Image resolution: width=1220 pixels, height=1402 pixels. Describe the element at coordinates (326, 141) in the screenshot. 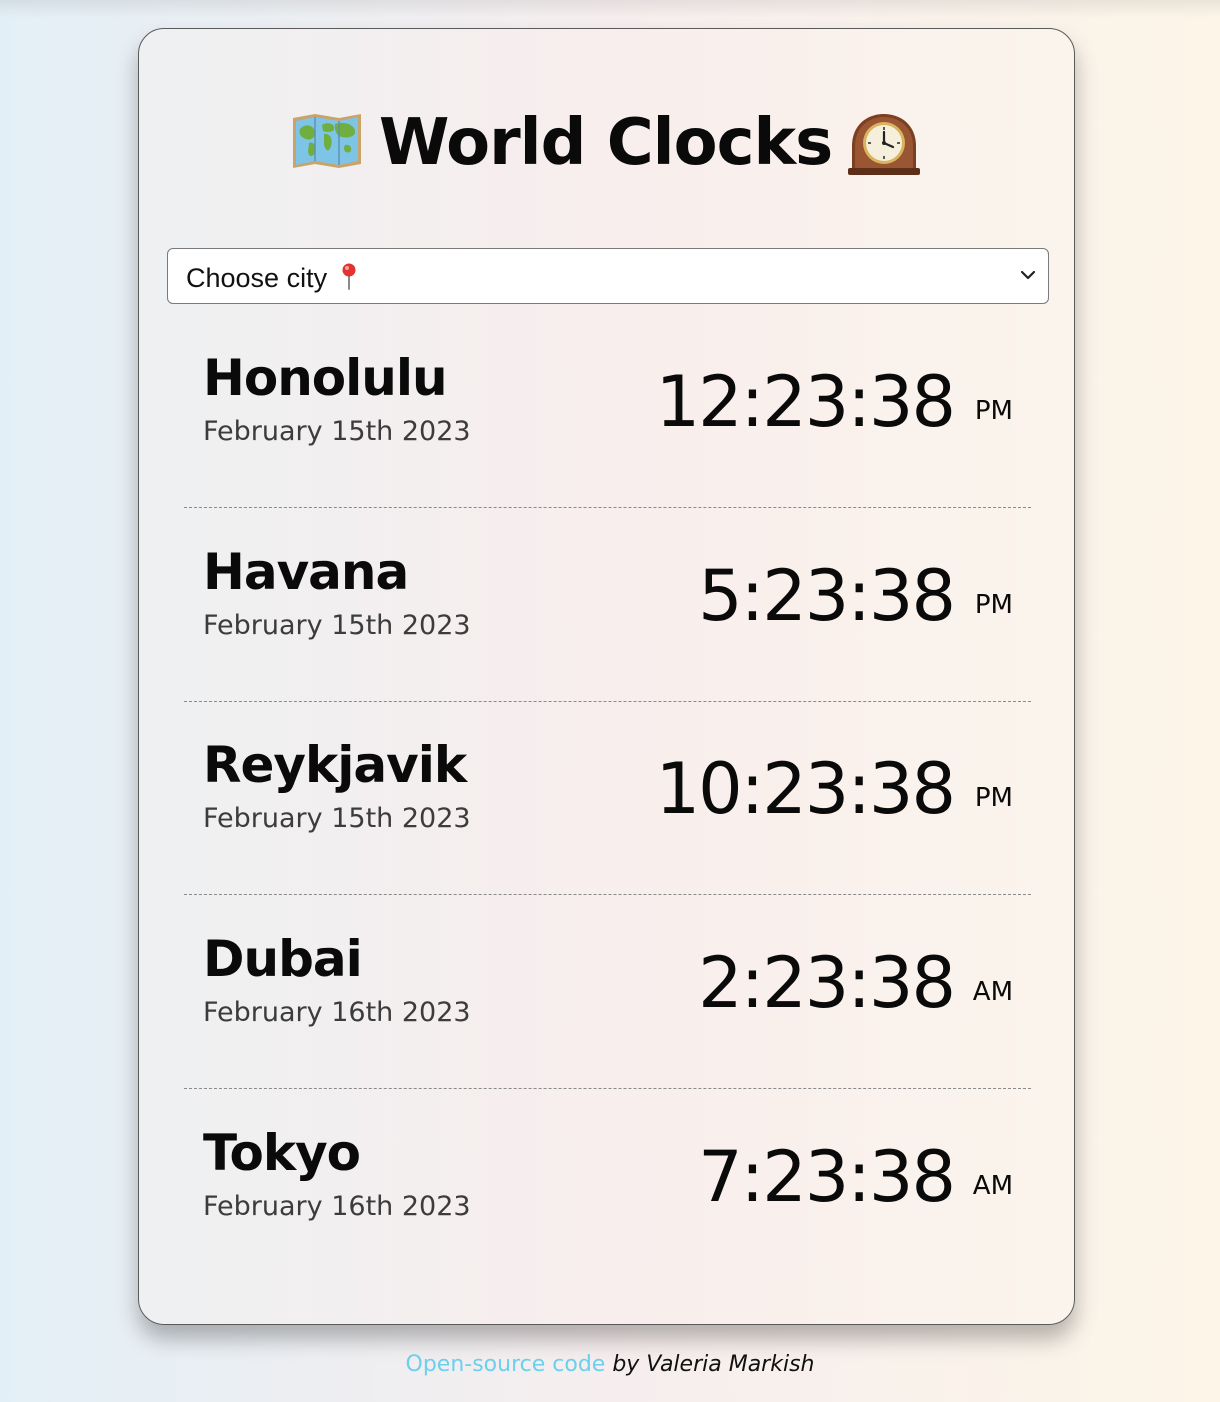

I see `world-map-icon` at that location.